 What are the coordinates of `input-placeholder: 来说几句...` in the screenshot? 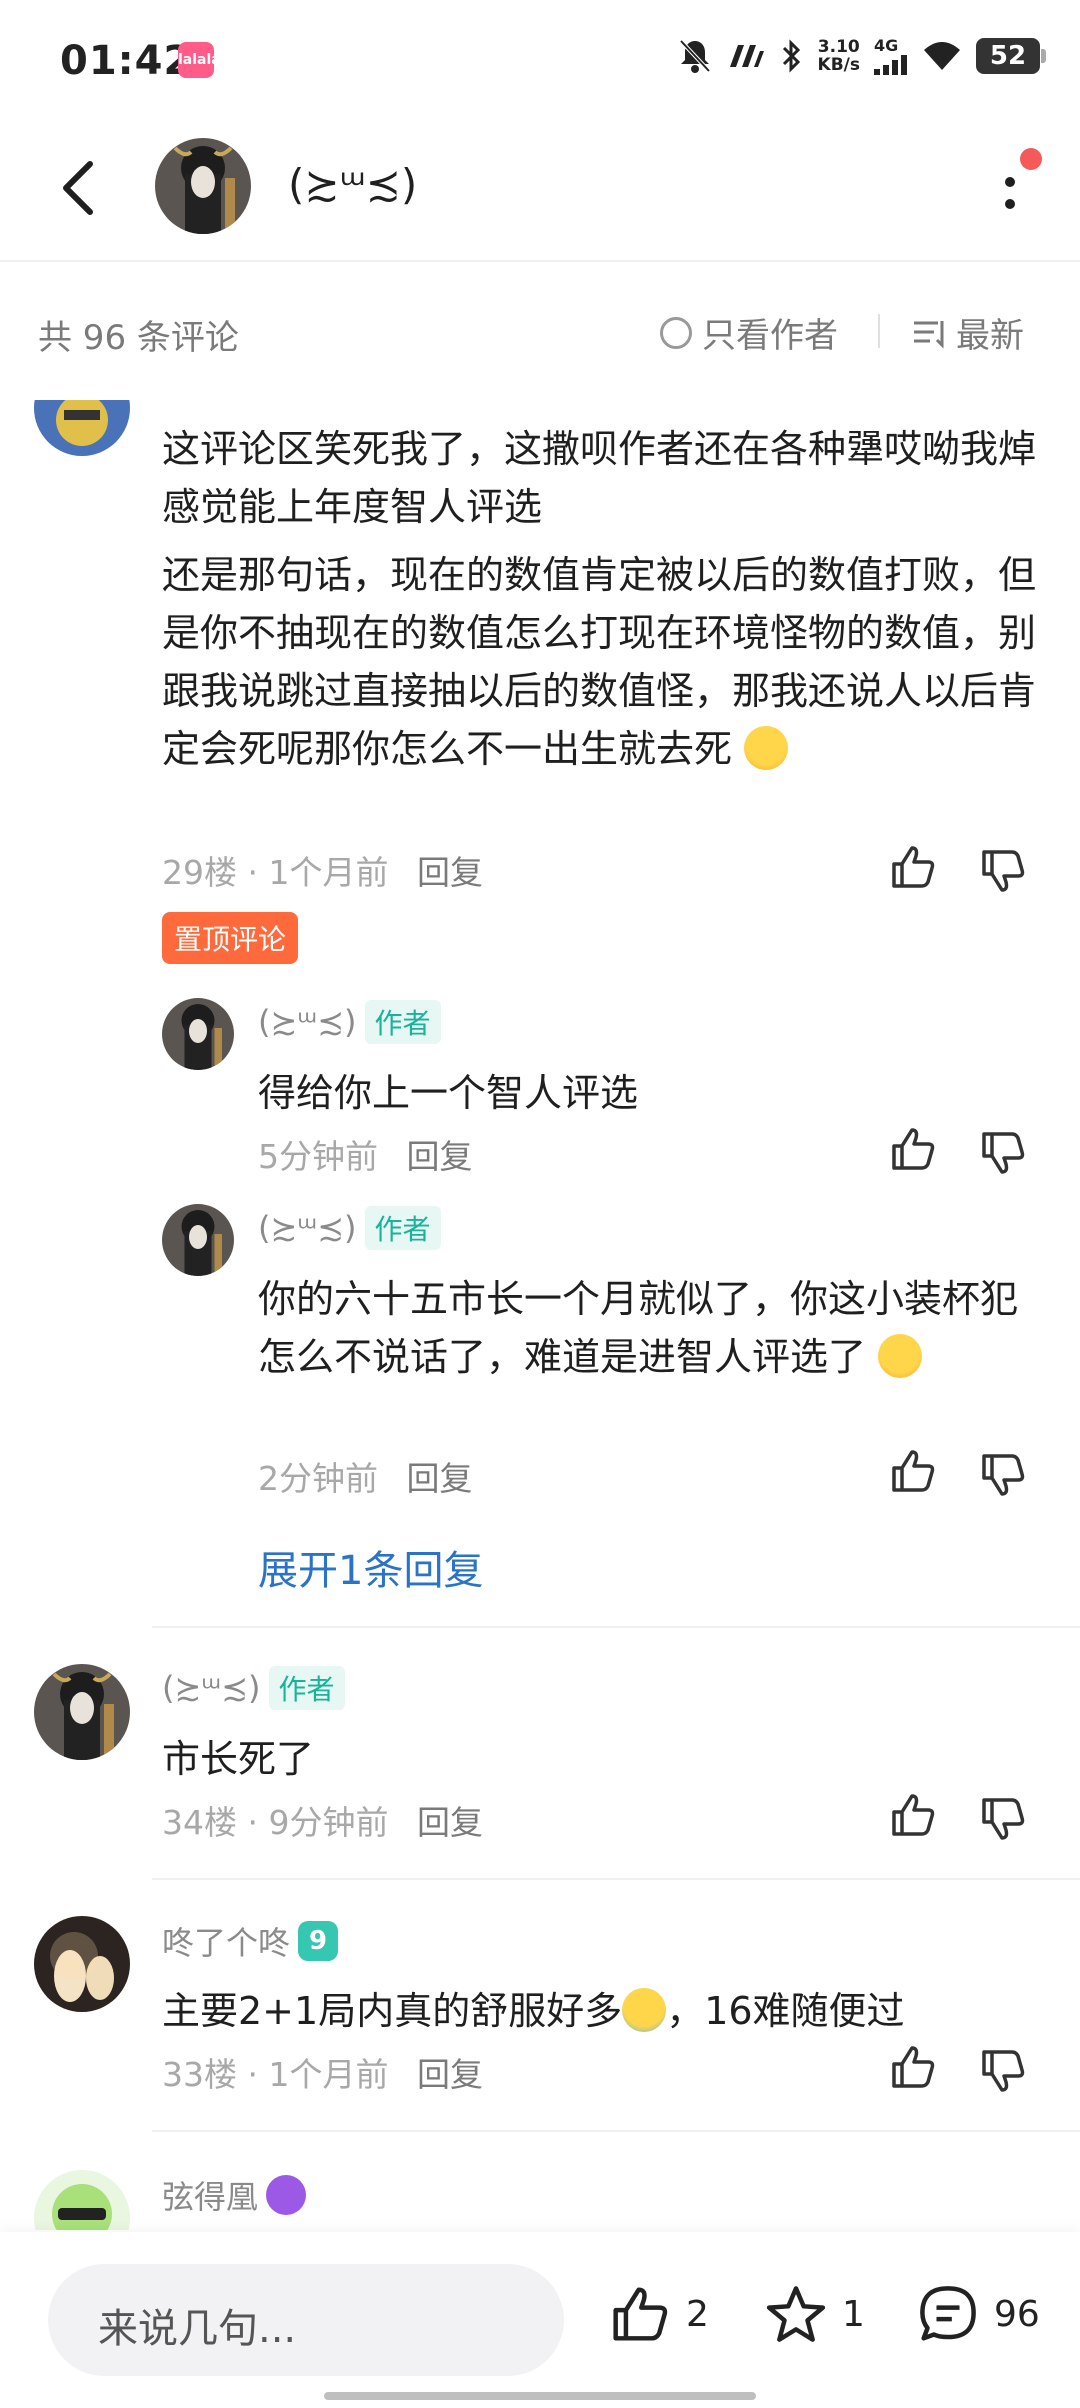 It's located at (197, 2329).